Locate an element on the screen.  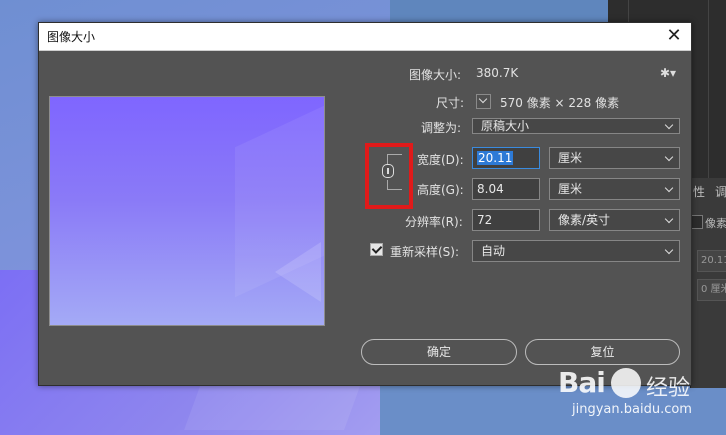
resample-value: 自动 is located at coordinates (493, 251).